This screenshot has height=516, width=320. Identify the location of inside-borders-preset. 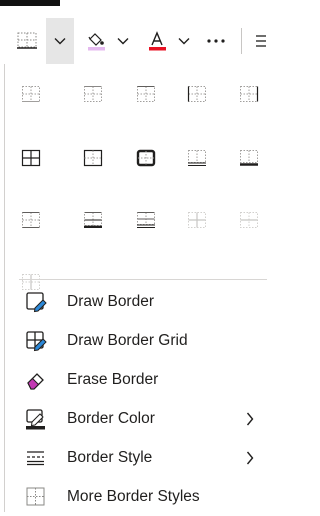
(197, 220).